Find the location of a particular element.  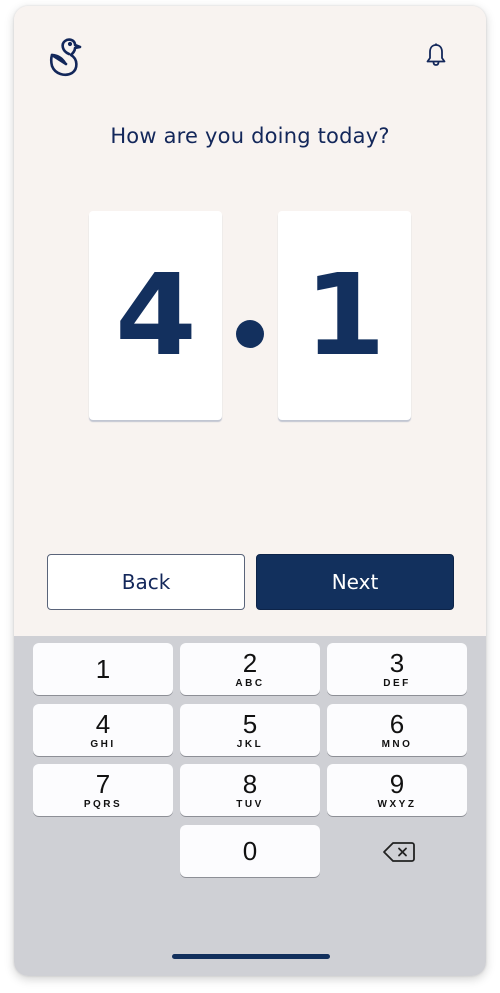

key-number: 1 is located at coordinates (103, 668).